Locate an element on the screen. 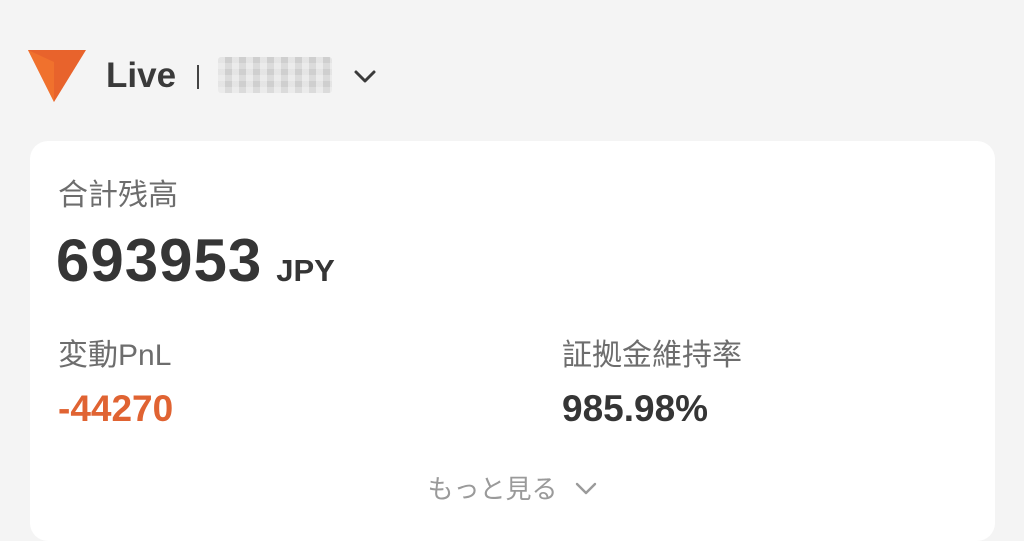 The height and width of the screenshot is (541, 1024). show-more-button: もっと見る is located at coordinates (512, 489).